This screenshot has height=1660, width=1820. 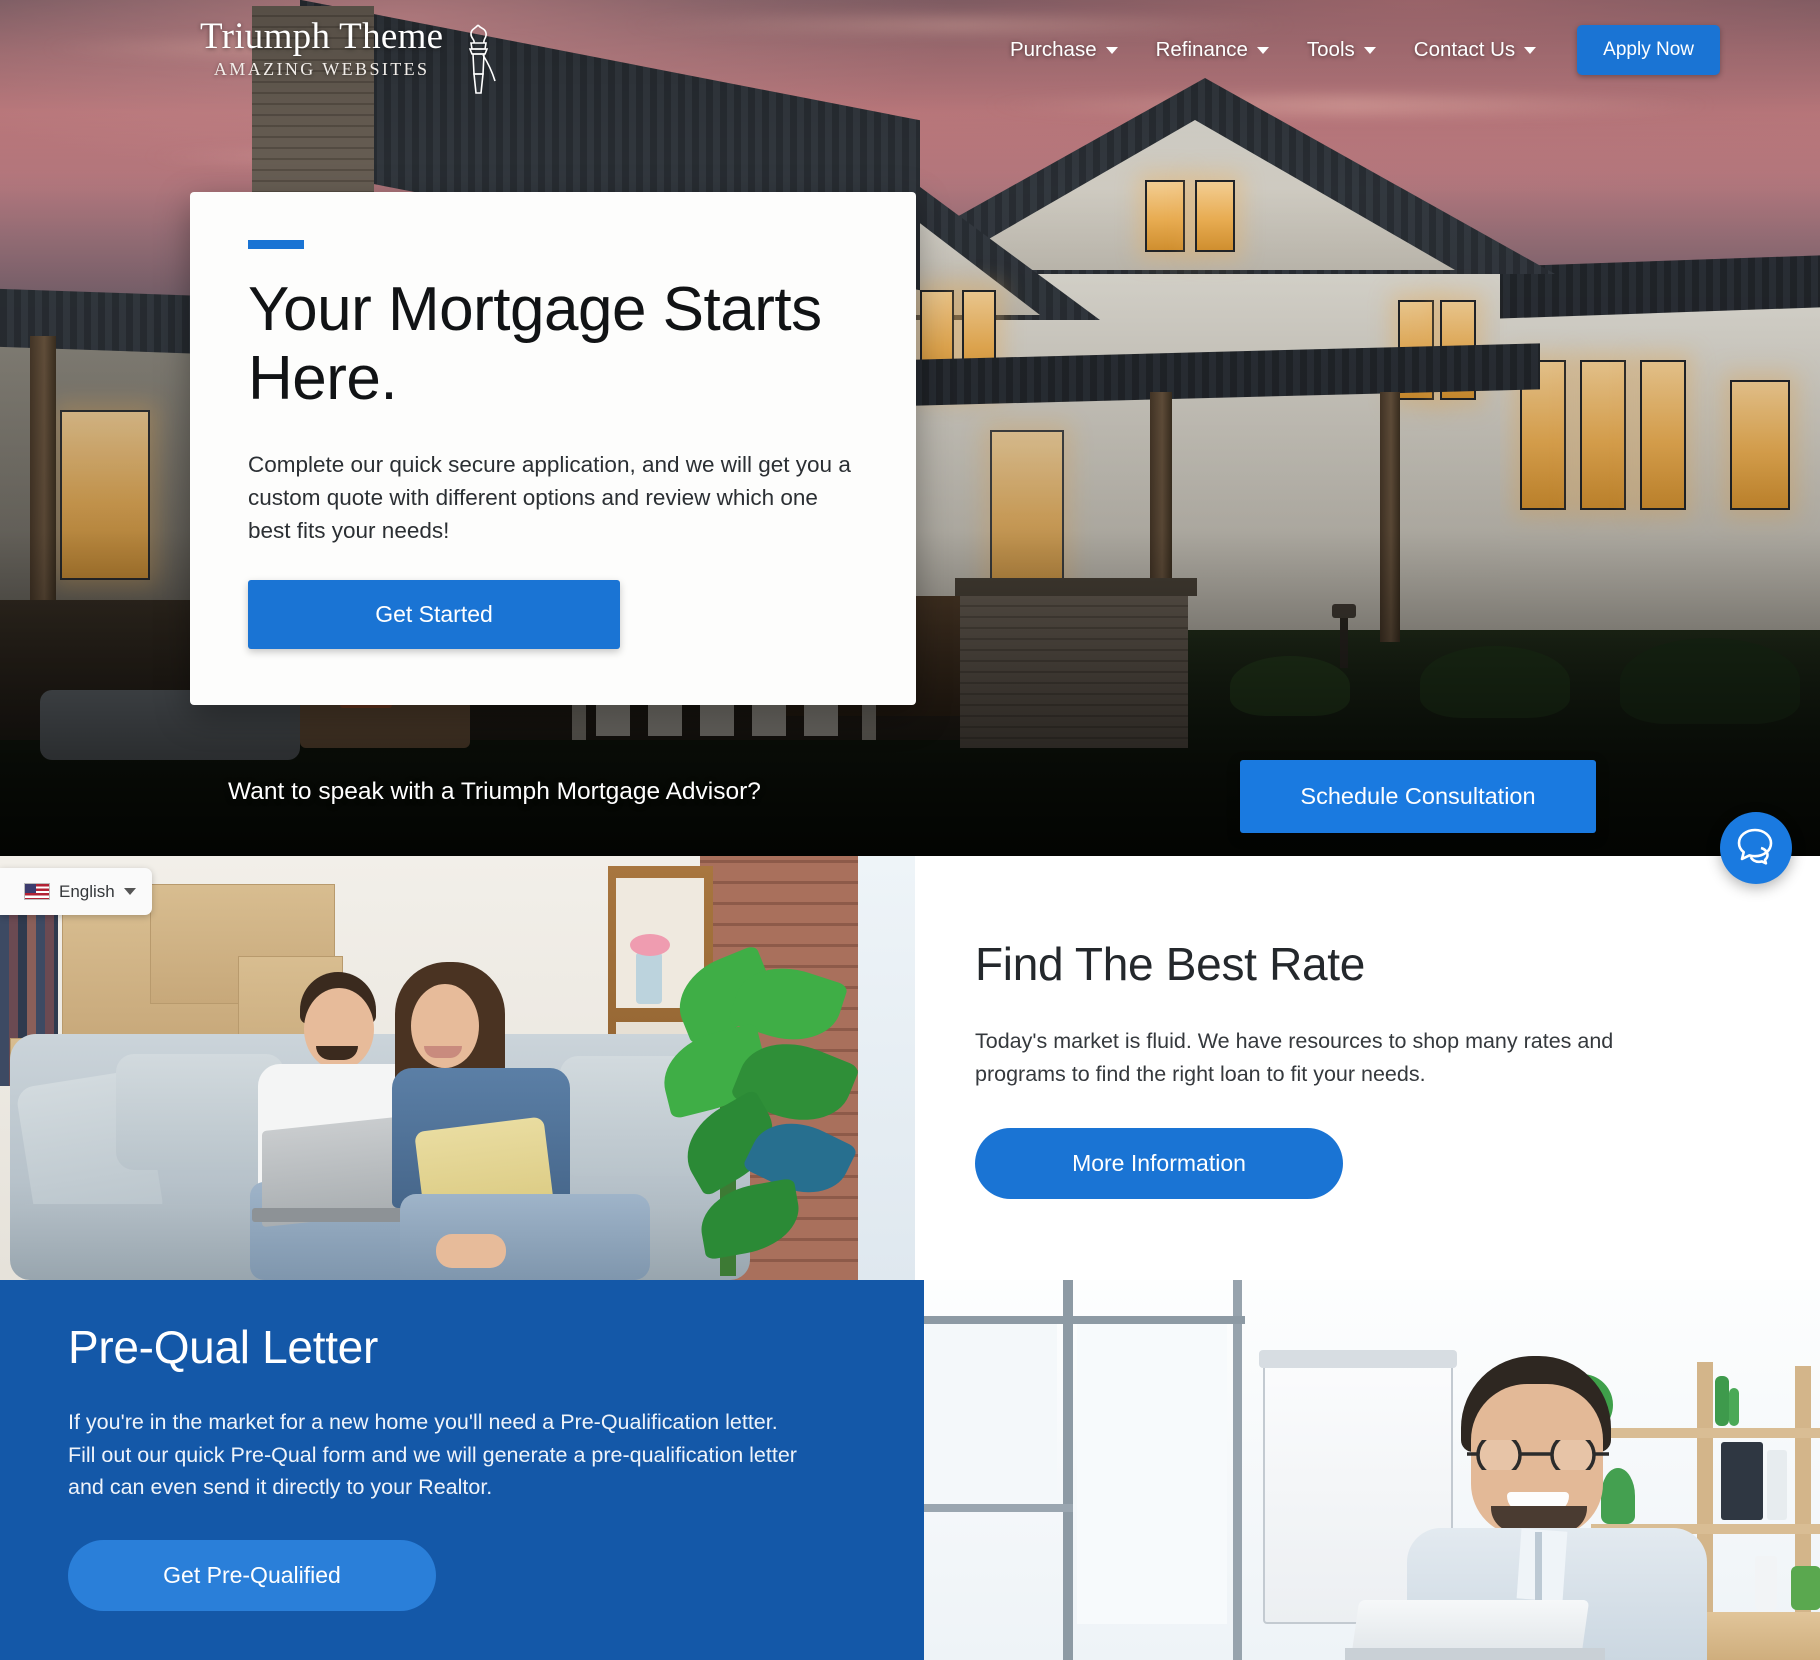 I want to click on apply-now-button: Apply Now, so click(x=1648, y=50).